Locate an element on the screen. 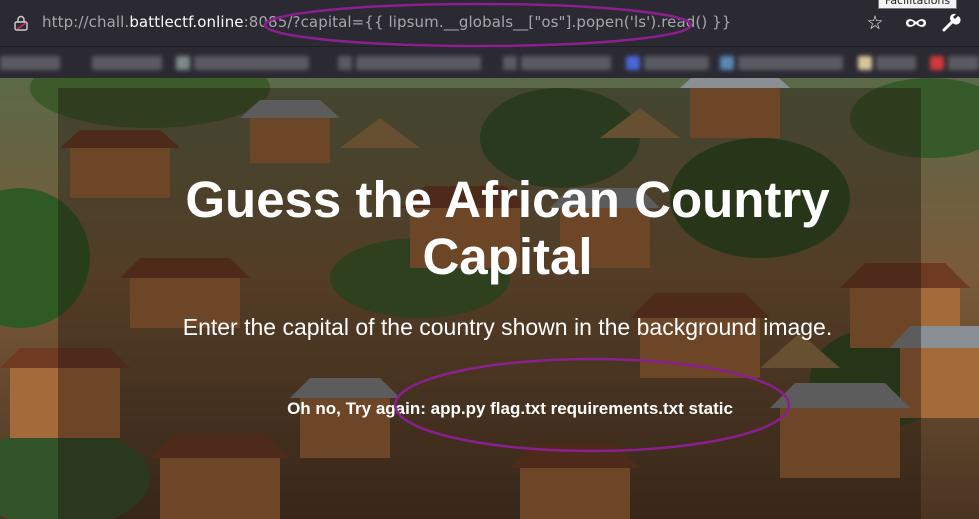  lock-icon is located at coordinates (21, 23).